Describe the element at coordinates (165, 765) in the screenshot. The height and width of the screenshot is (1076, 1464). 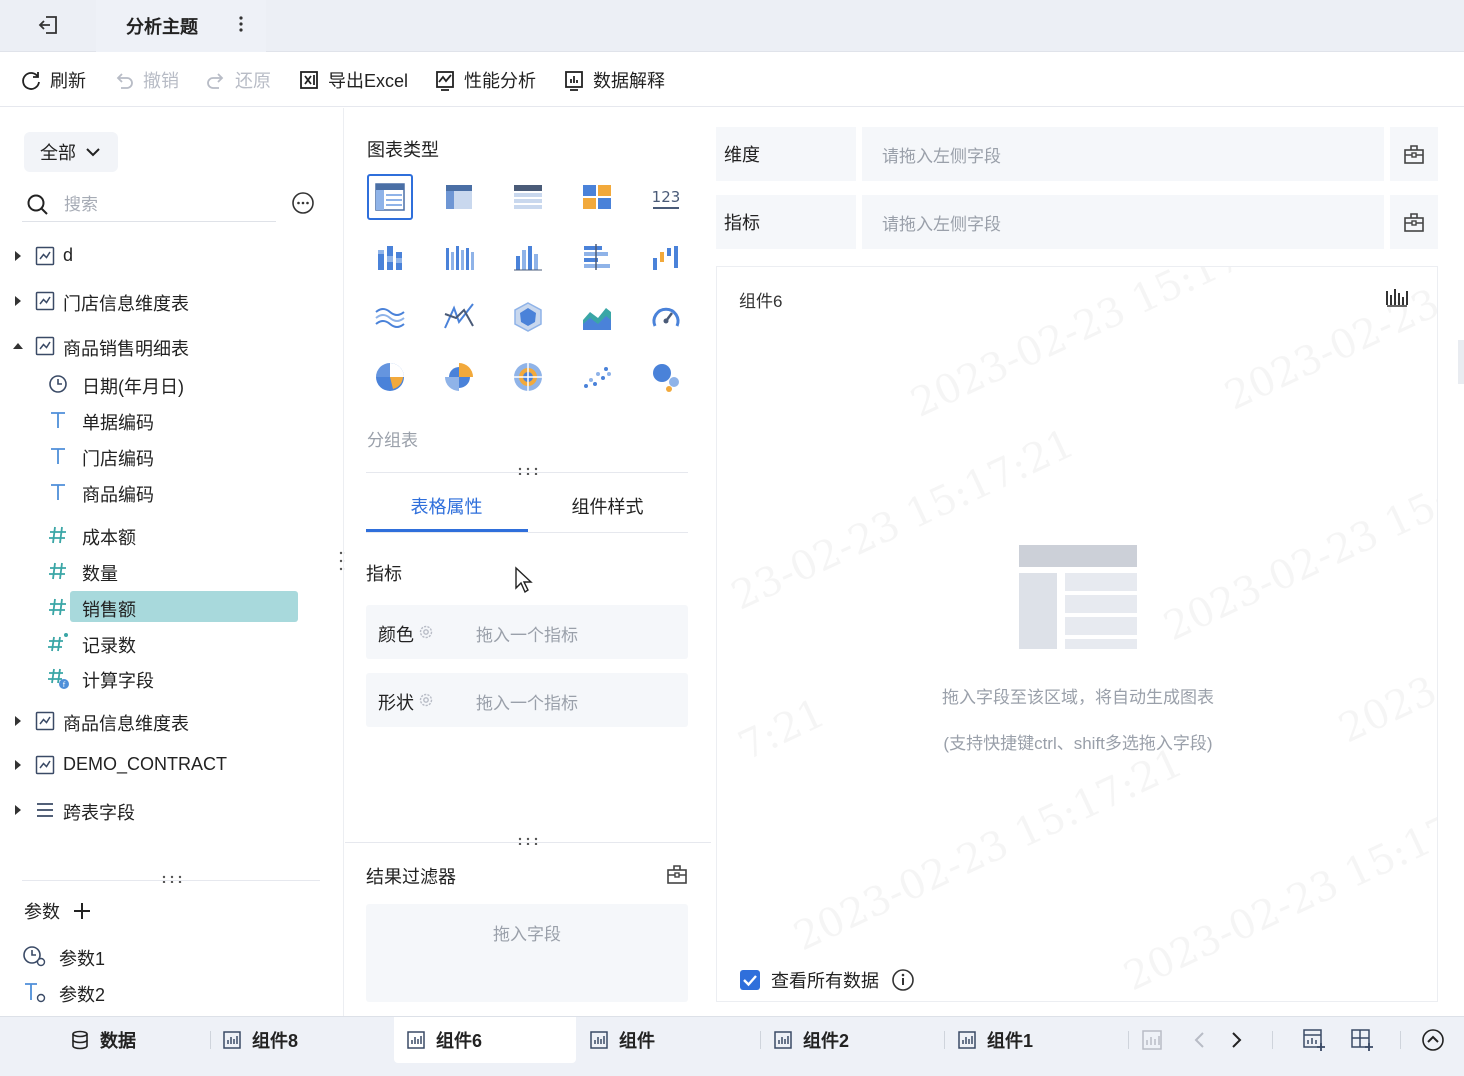
I see `table-node: DEMO_CONTRACT` at that location.